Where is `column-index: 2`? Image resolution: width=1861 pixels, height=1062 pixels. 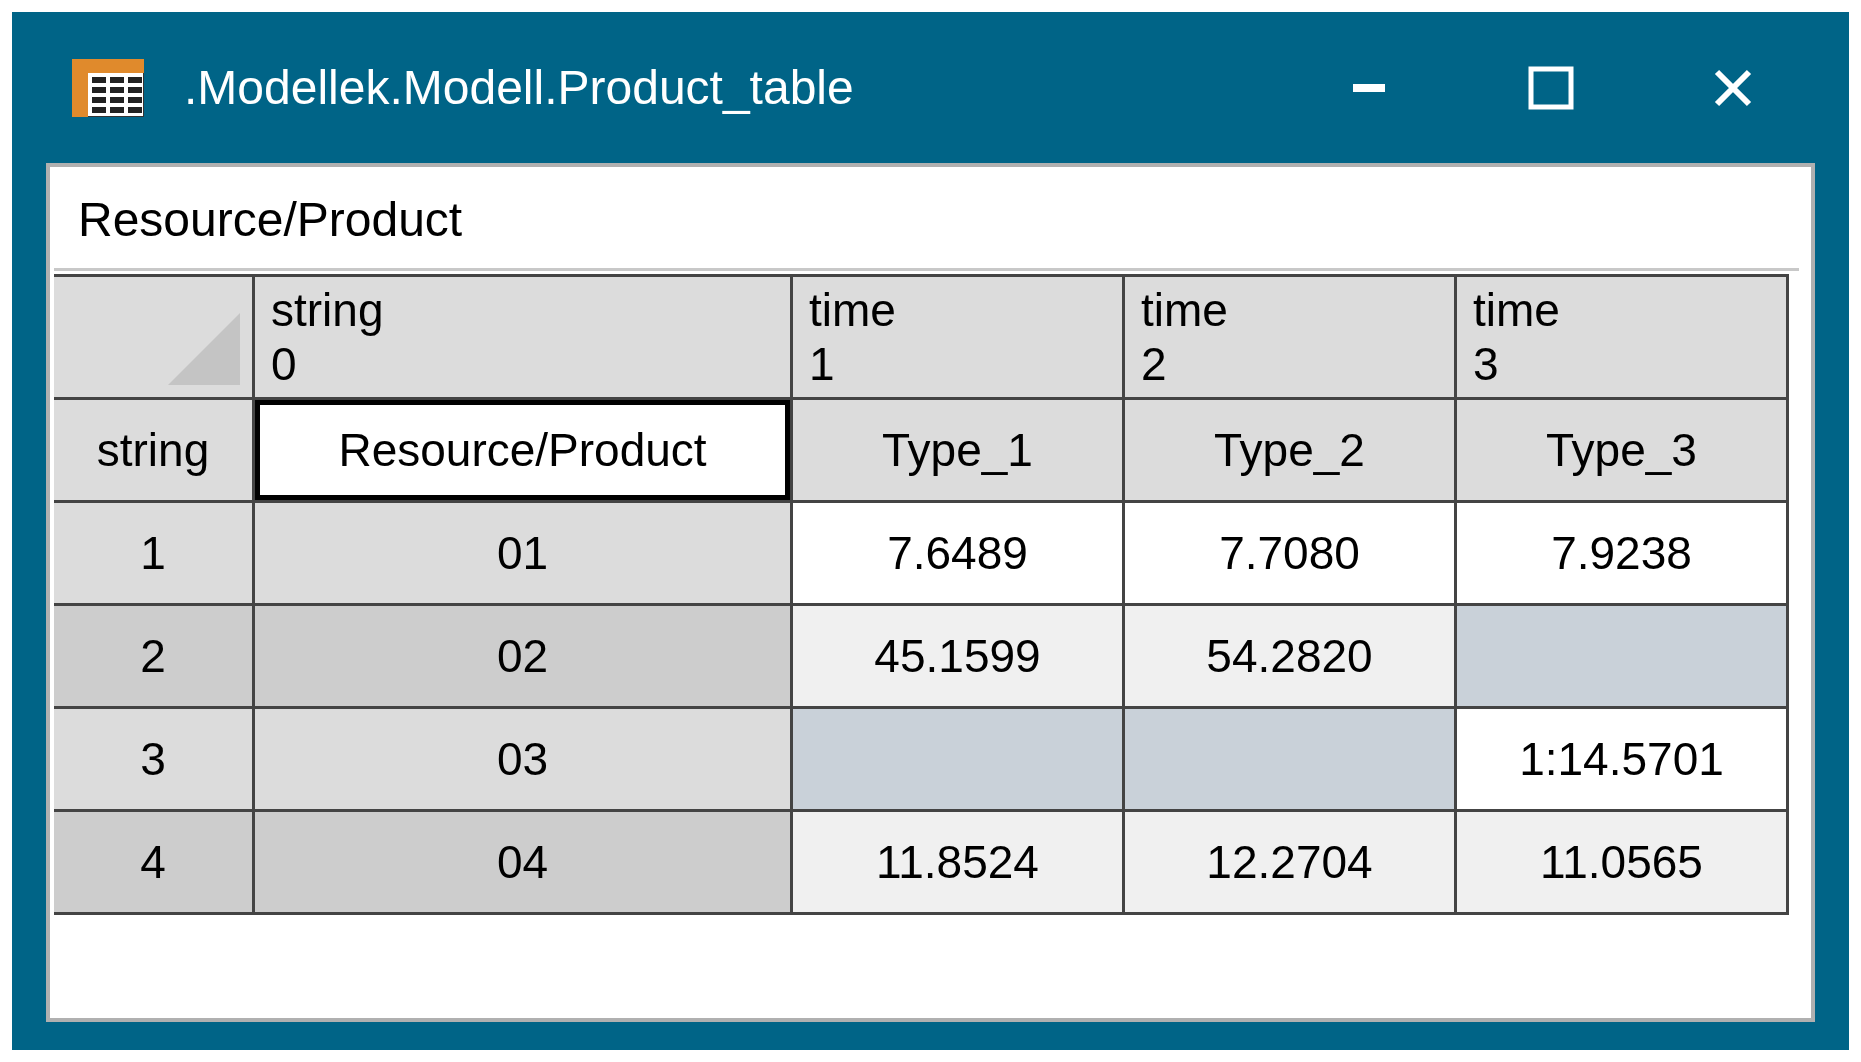
column-index: 2 is located at coordinates (1154, 364).